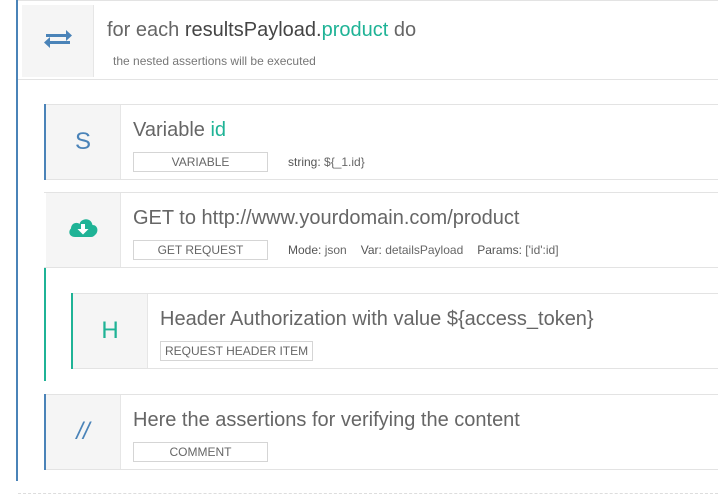 This screenshot has height=497, width=718. Describe the element at coordinates (214, 61) in the screenshot. I see `foreach-subtitle: the nested assertions will be executed` at that location.